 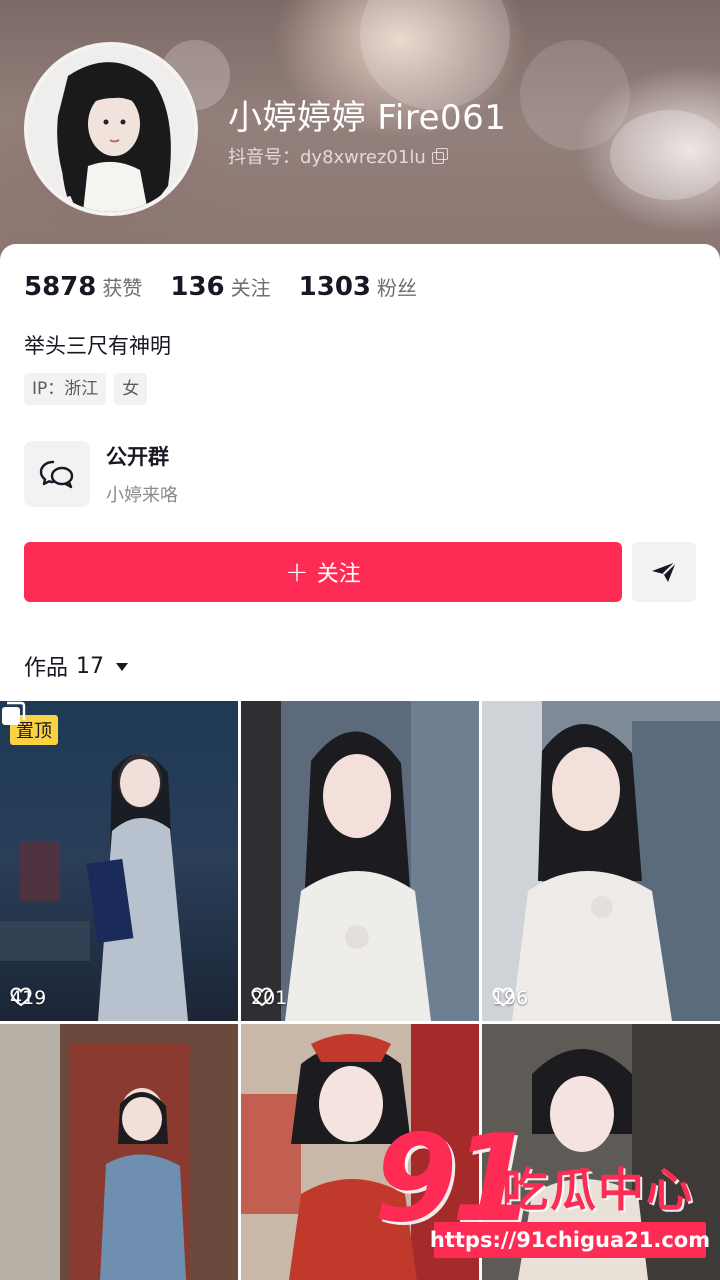 What do you see at coordinates (224, 474) in the screenshot?
I see `public-group-entry: 公开群 小婷来咯` at bounding box center [224, 474].